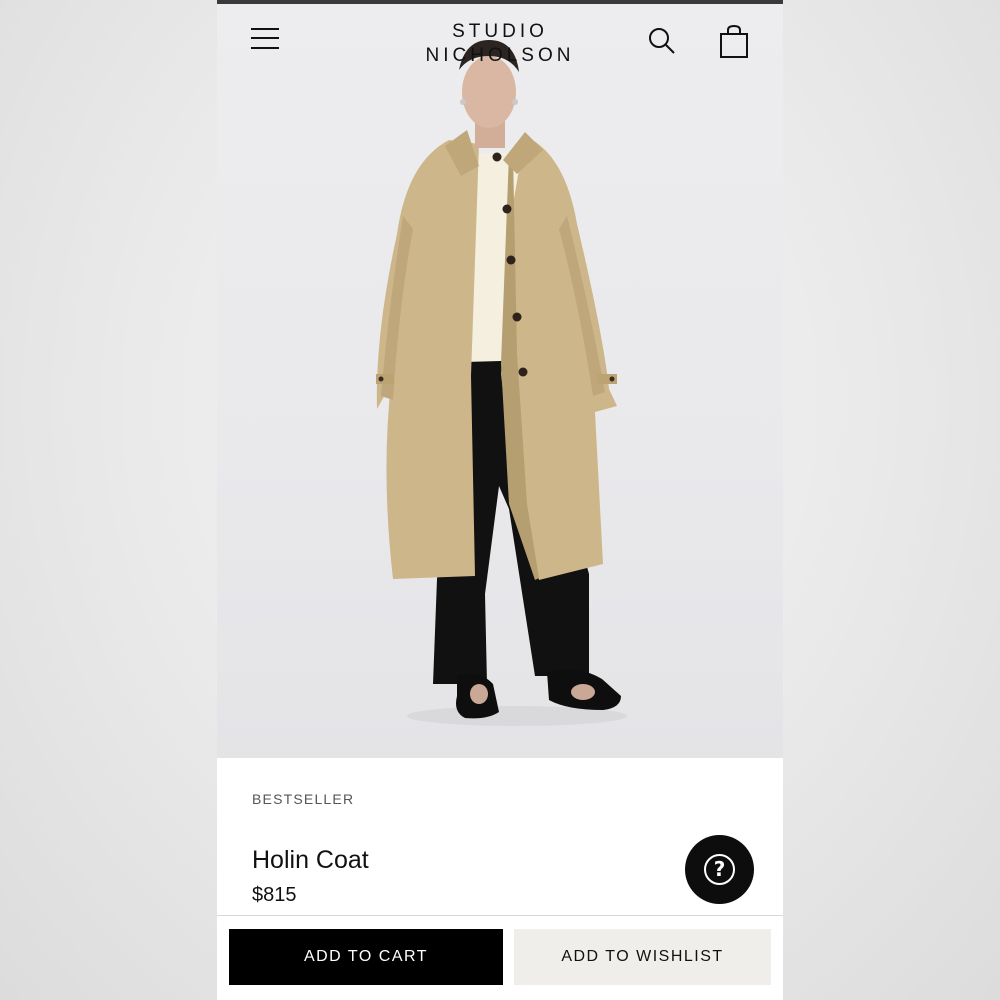 The height and width of the screenshot is (1000, 1000). I want to click on search-icon, so click(662, 41).